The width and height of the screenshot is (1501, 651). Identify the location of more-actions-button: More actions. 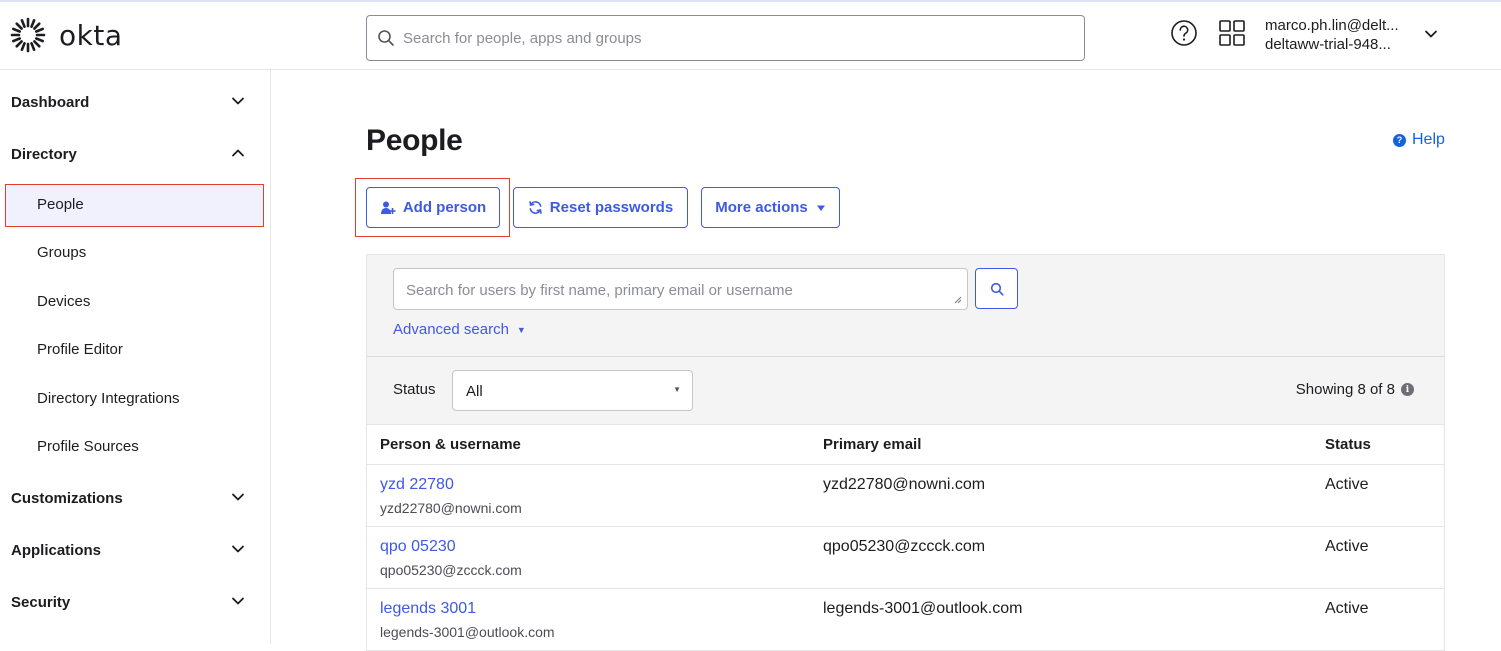
(770, 207).